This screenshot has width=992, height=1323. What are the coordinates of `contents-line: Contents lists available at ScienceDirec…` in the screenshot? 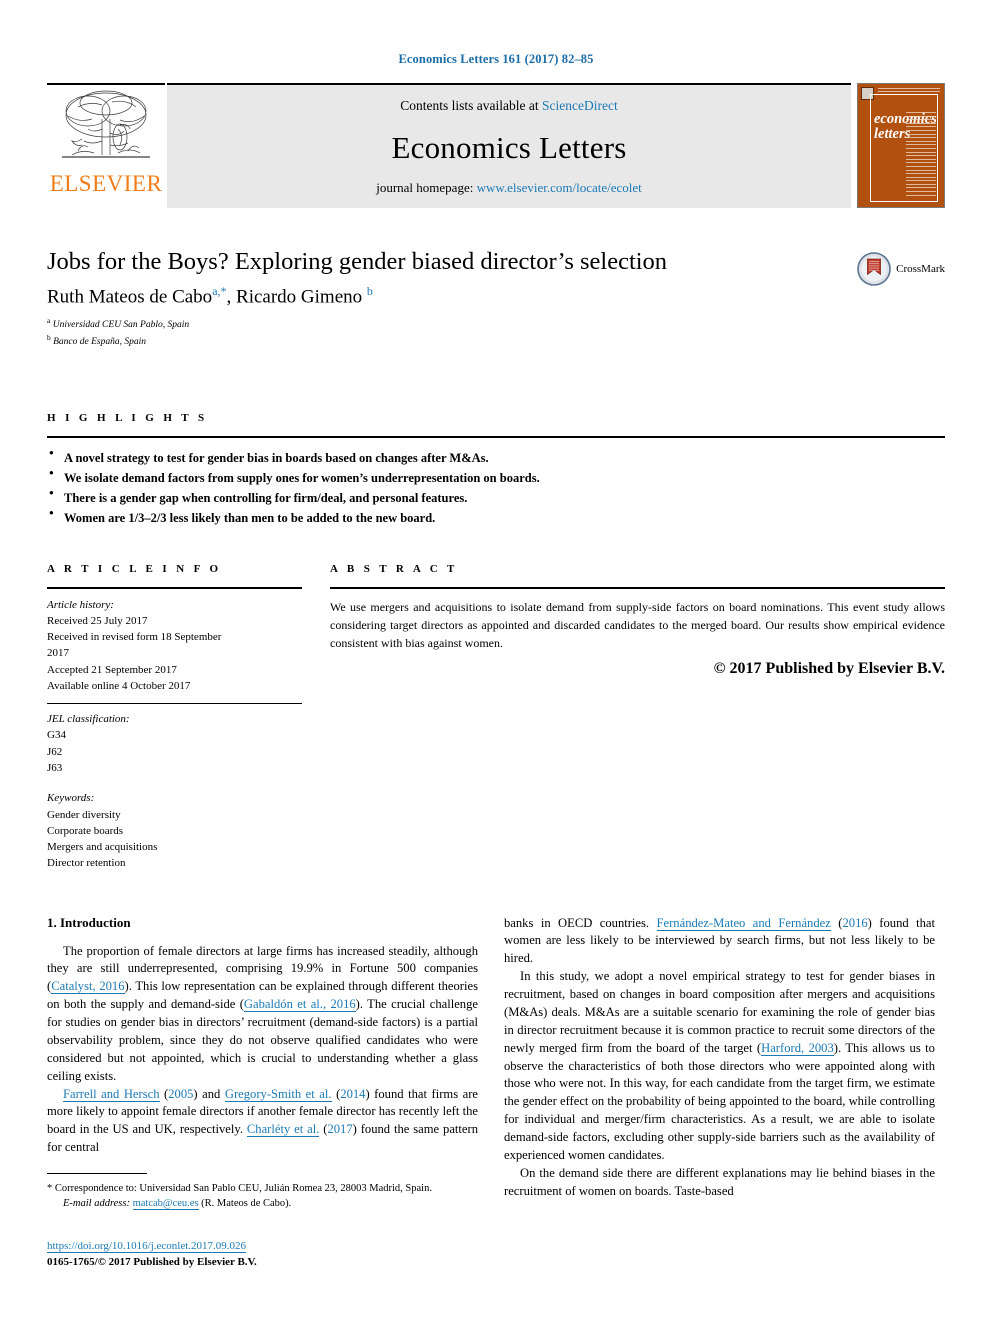 It's located at (508, 106).